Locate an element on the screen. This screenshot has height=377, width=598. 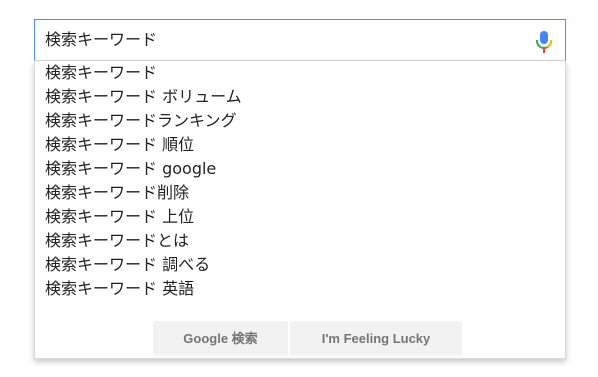
suggestion-item: 検索キーワード 順位 is located at coordinates (143, 145).